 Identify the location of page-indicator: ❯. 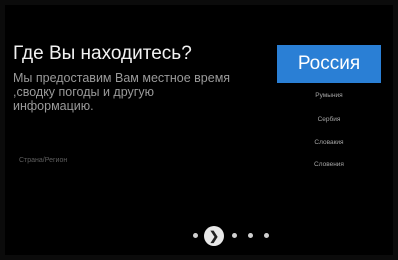
(199, 236).